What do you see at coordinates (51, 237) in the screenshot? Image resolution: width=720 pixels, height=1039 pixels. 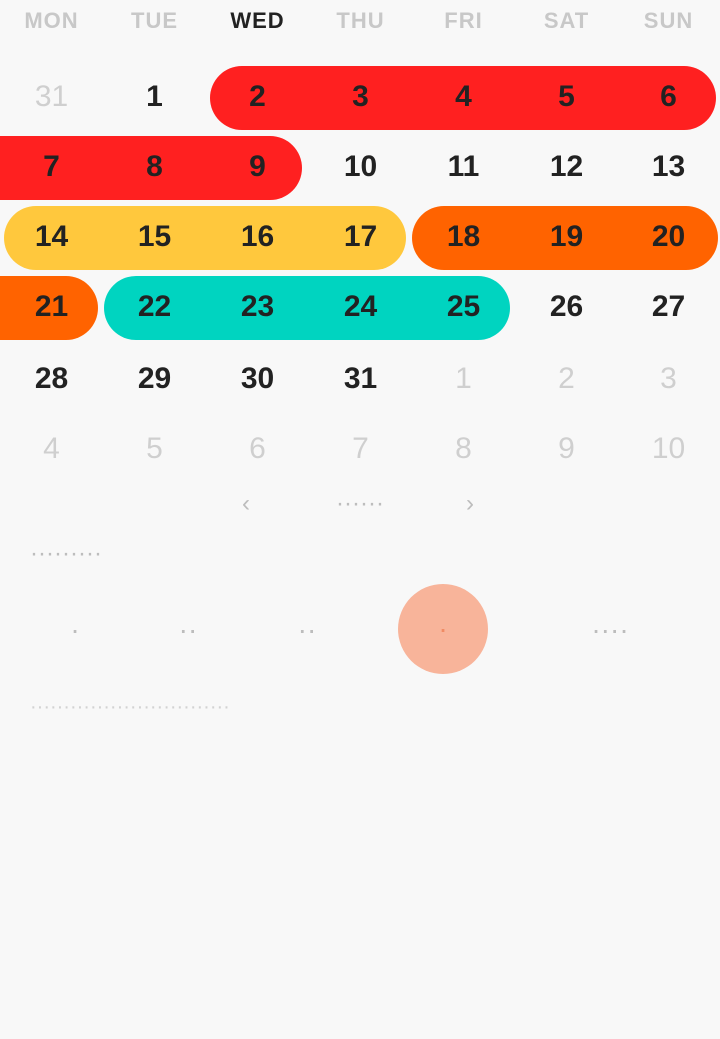 I see `calendar-day: 14` at bounding box center [51, 237].